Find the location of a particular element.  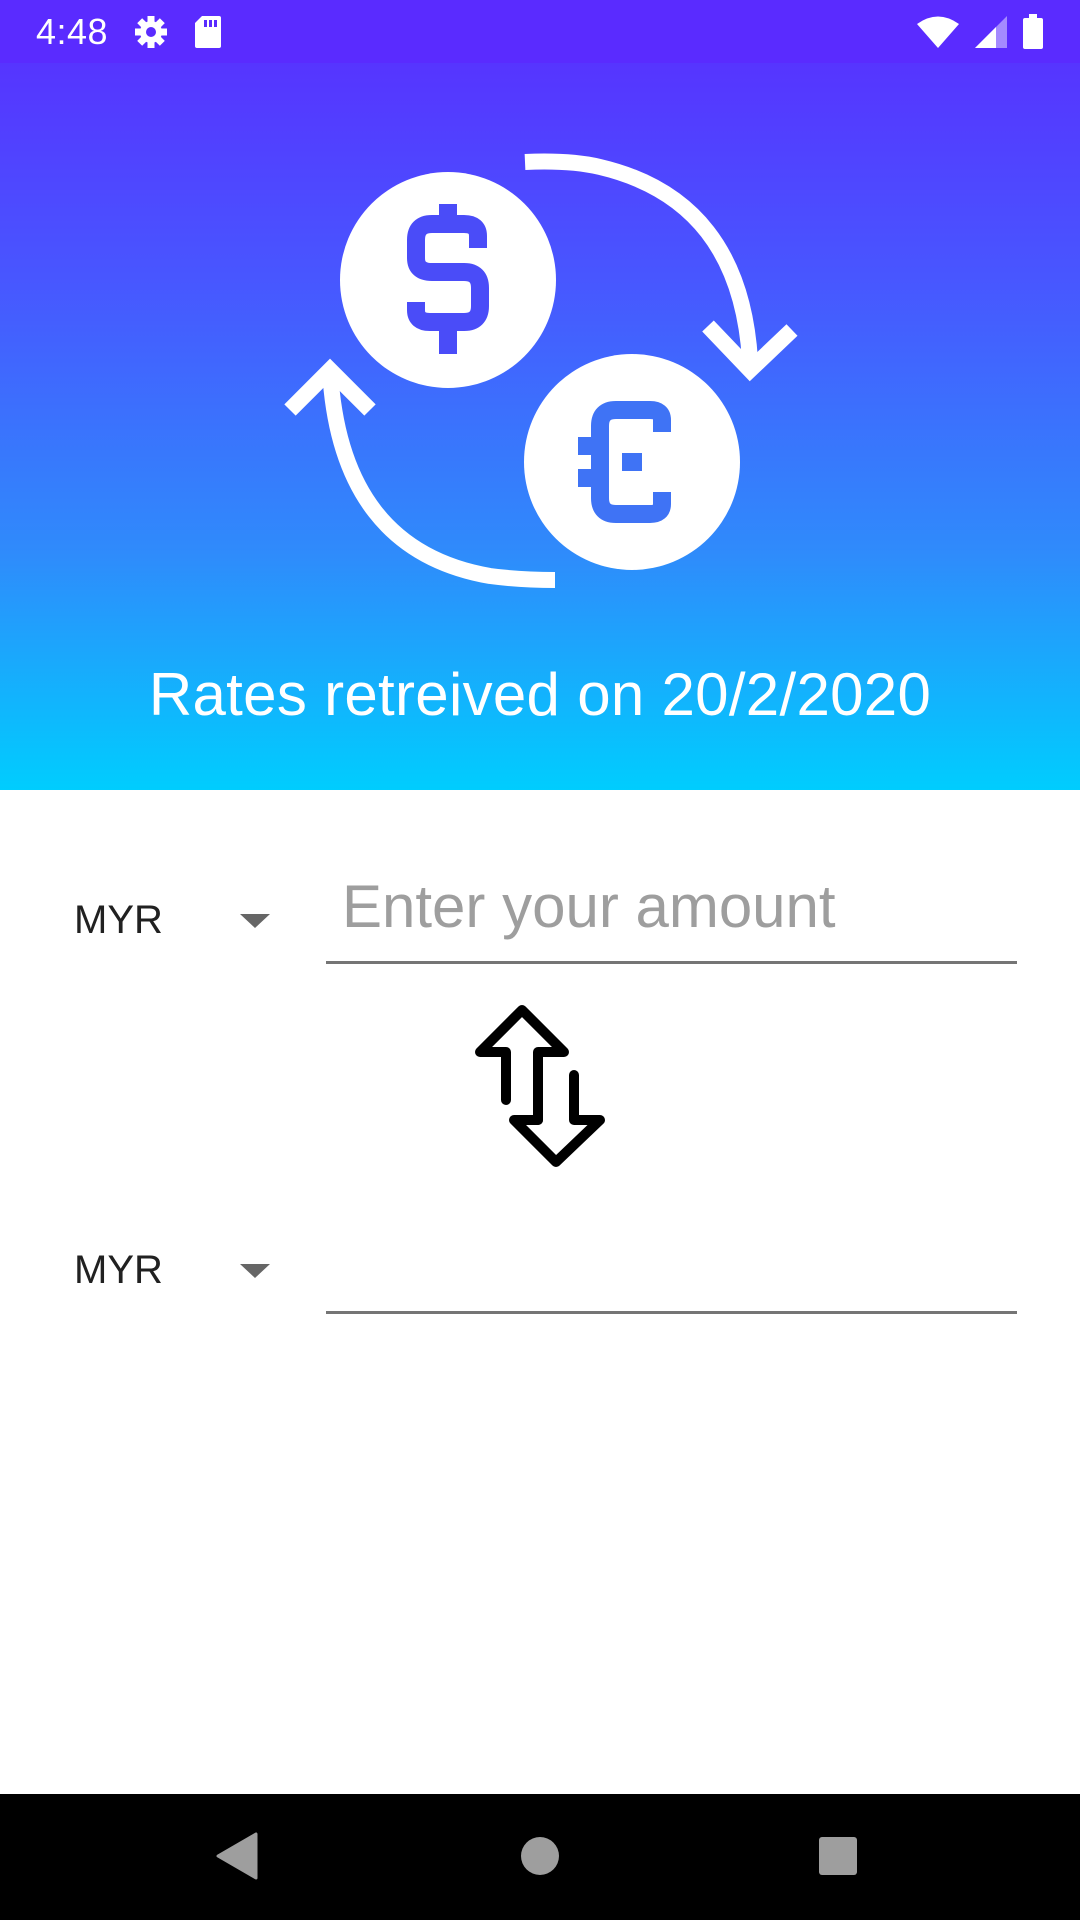

from-currency-dropdown: MYR is located at coordinates (167, 920).